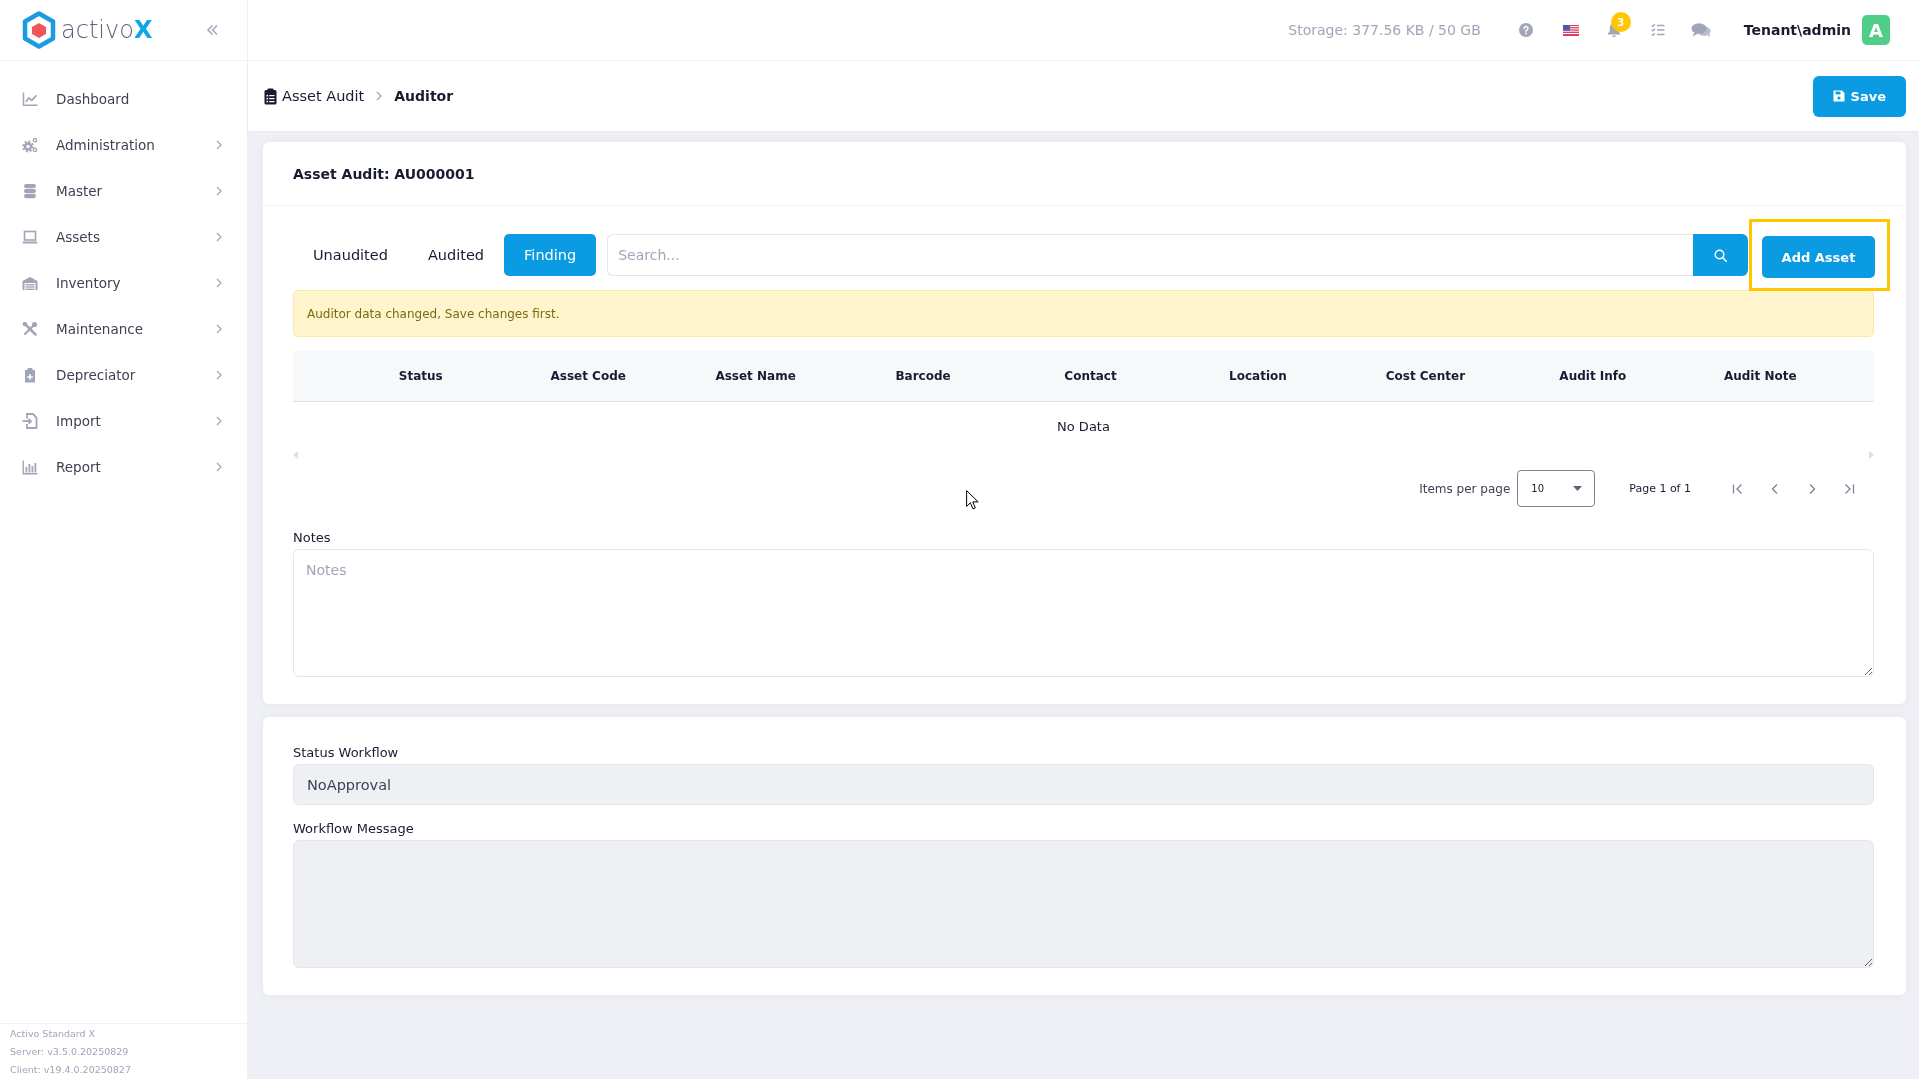  Describe the element at coordinates (456, 255) in the screenshot. I see `tab: Audited` at that location.